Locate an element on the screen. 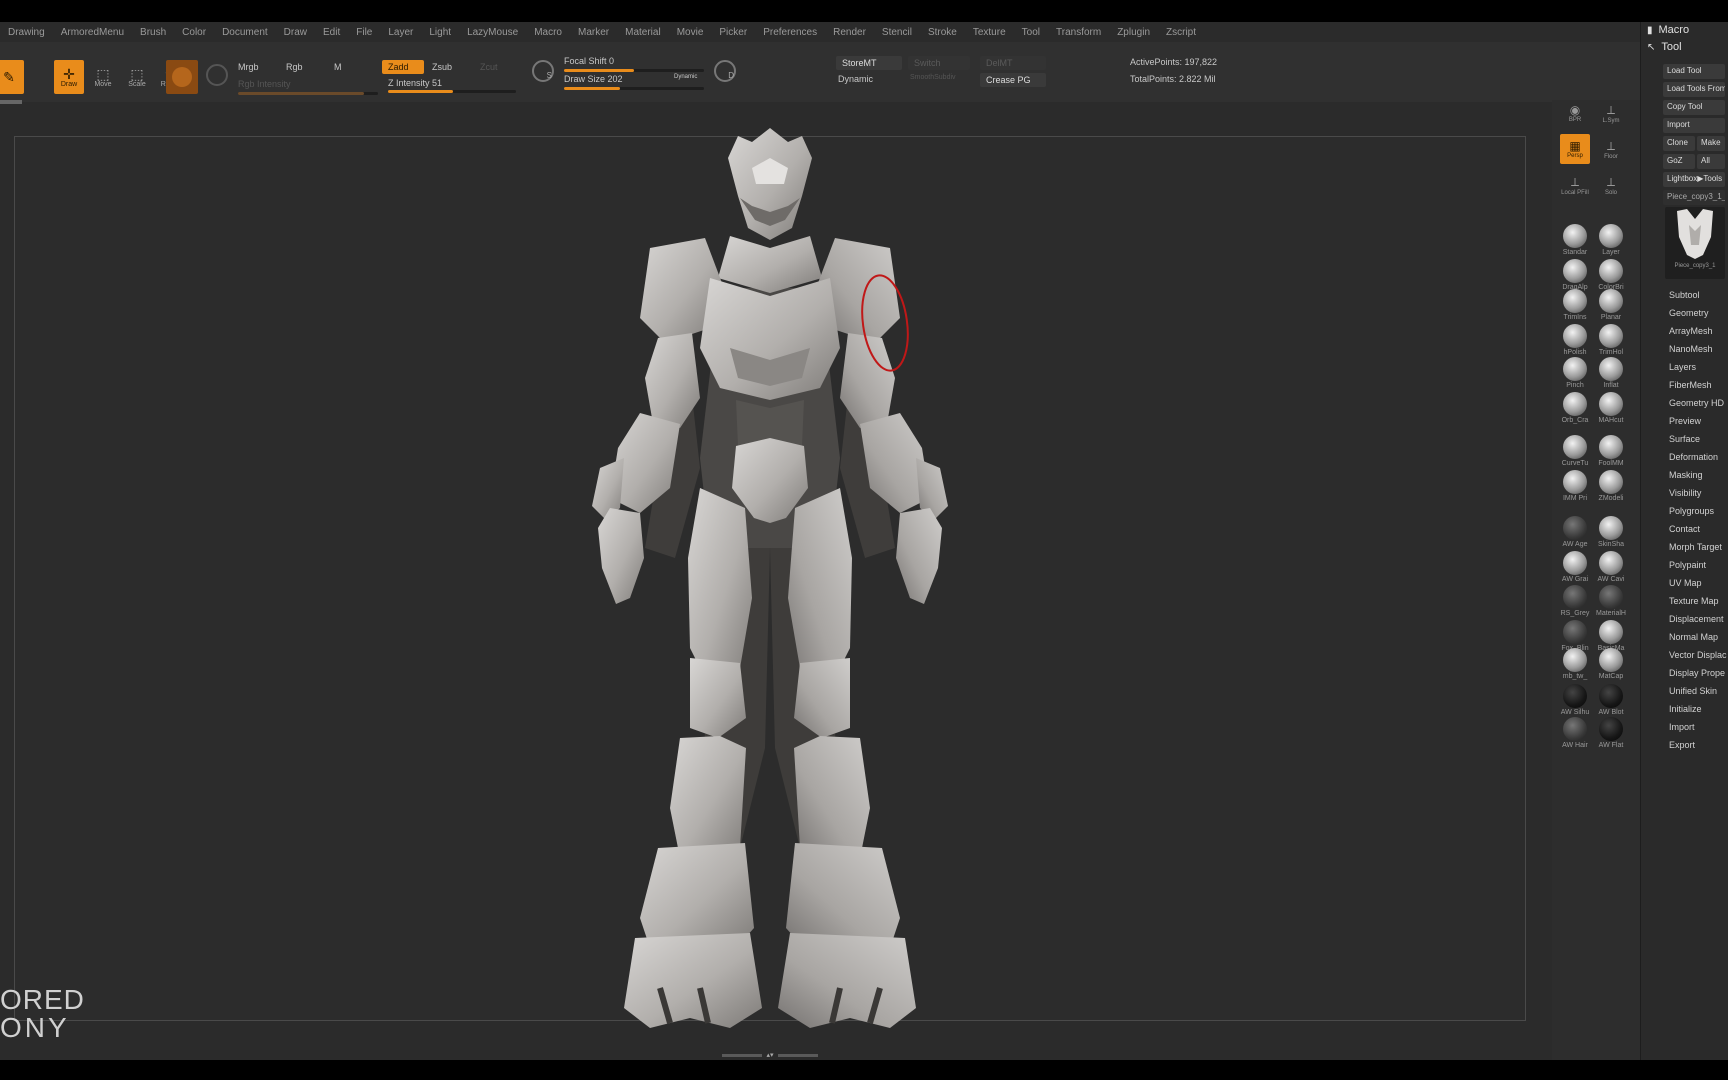 Image resolution: width=1728 pixels, height=1080 pixels. rgb-toggle: Rgb is located at coordinates (294, 67).